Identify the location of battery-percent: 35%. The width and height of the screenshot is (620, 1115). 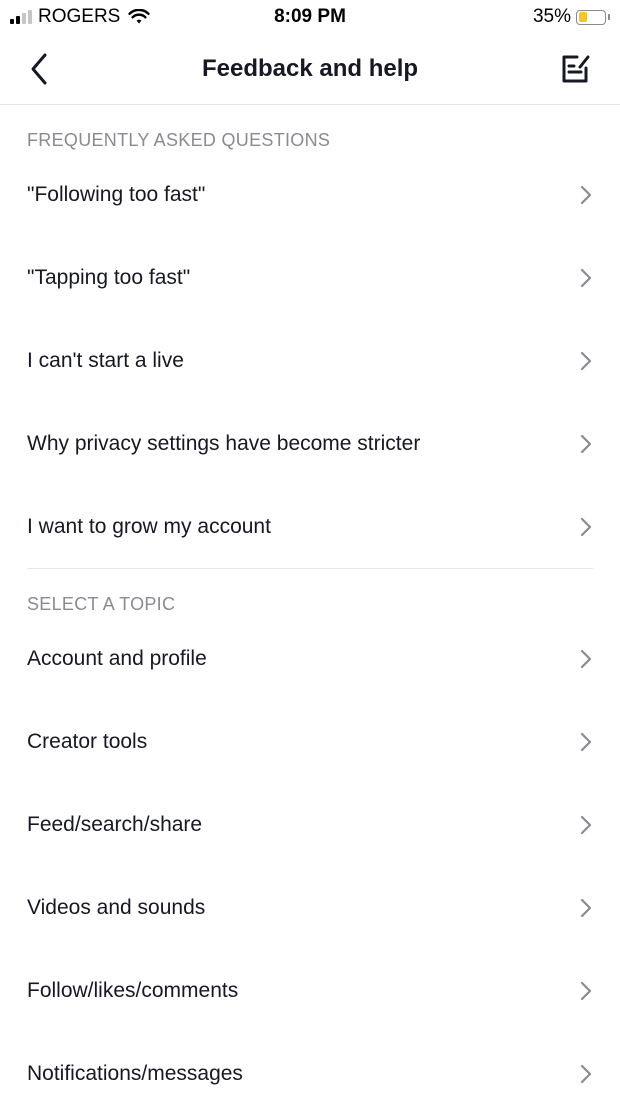
(551, 16).